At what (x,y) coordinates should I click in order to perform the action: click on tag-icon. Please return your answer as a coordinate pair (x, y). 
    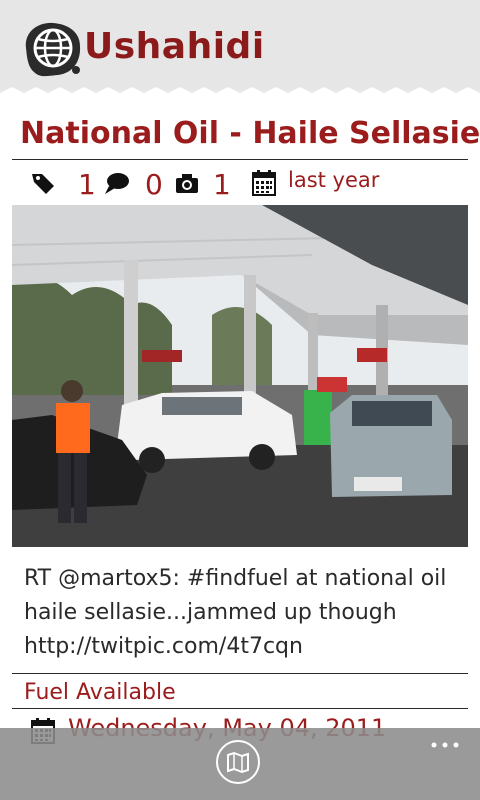
    Looking at the image, I should click on (43, 184).